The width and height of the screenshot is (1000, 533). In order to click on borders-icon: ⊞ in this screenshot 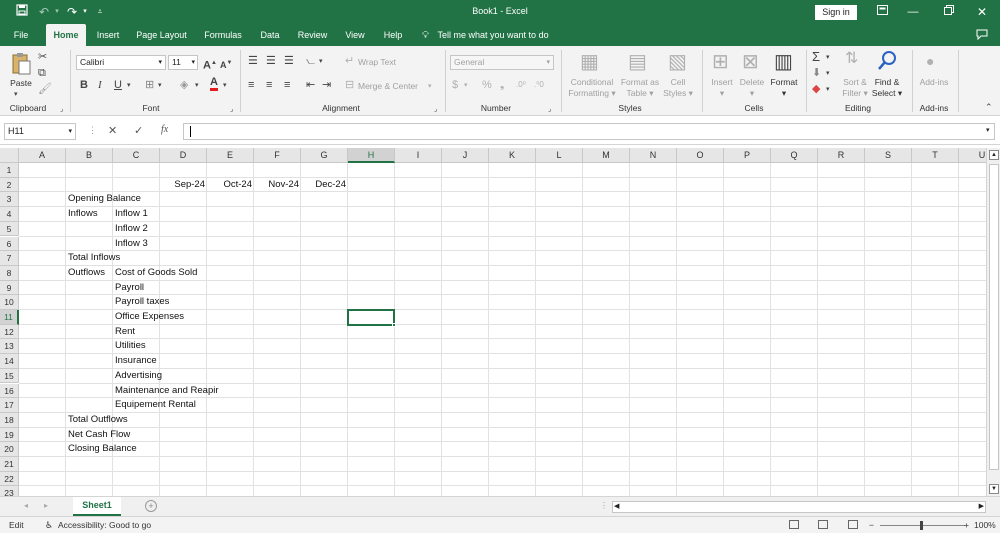, I will do `click(149, 85)`.